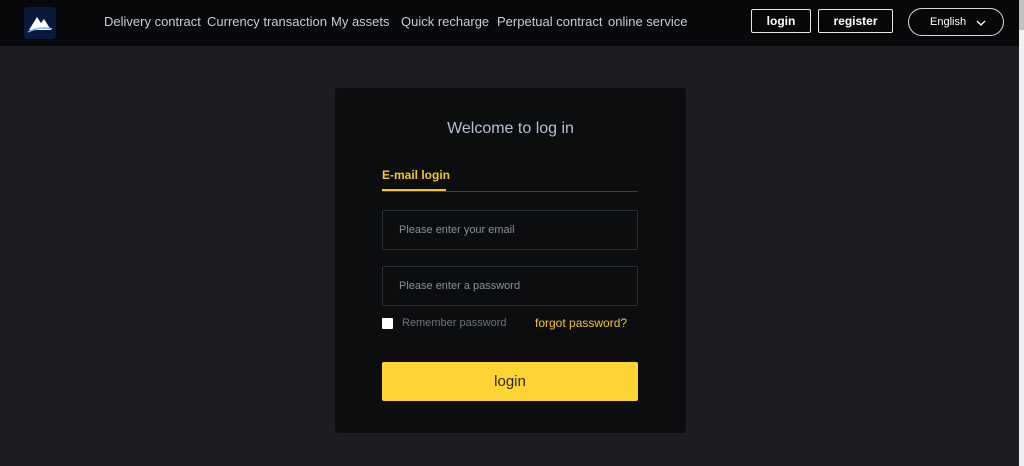 This screenshot has height=466, width=1024. Describe the element at coordinates (648, 21) in the screenshot. I see `nav-online-service: online service` at that location.